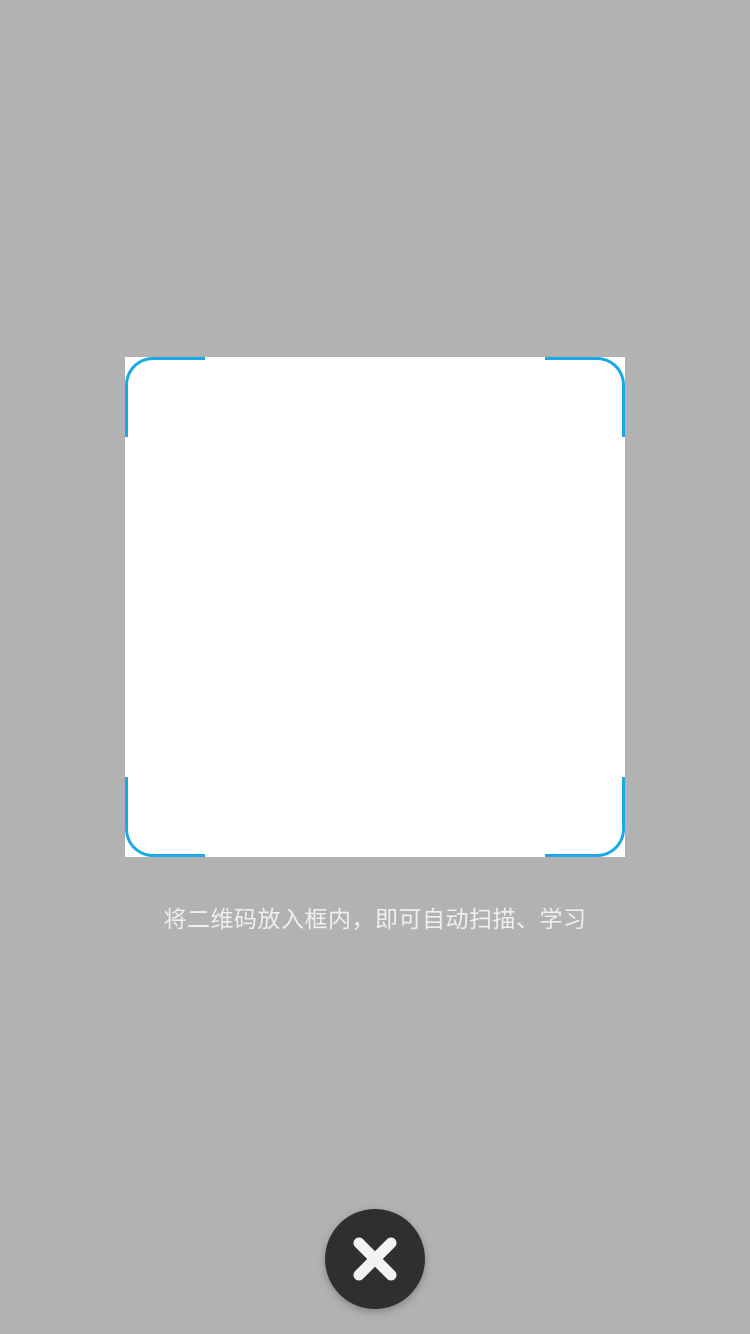 This screenshot has height=1334, width=750. Describe the element at coordinates (165, 817) in the screenshot. I see `scan-frame-corner-bottom-left` at that location.